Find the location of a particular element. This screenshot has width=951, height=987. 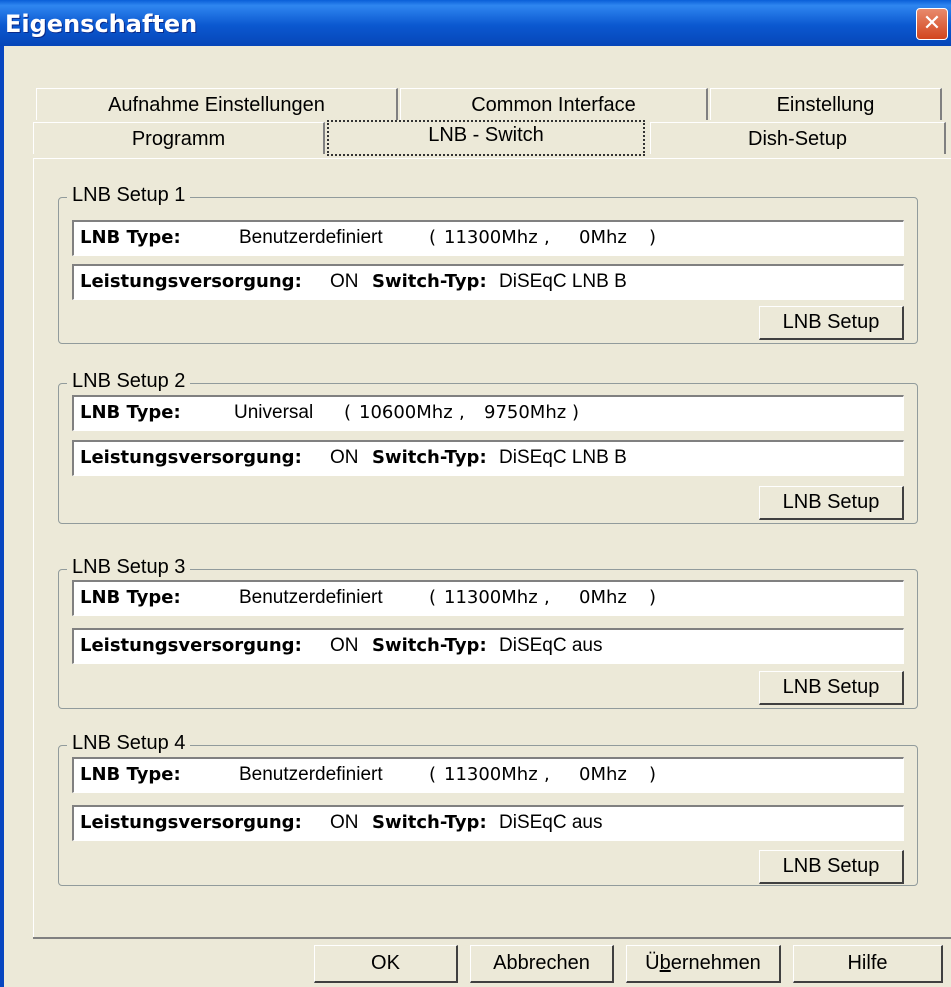

lnb-freq-2: 9750Mhz is located at coordinates (525, 412).